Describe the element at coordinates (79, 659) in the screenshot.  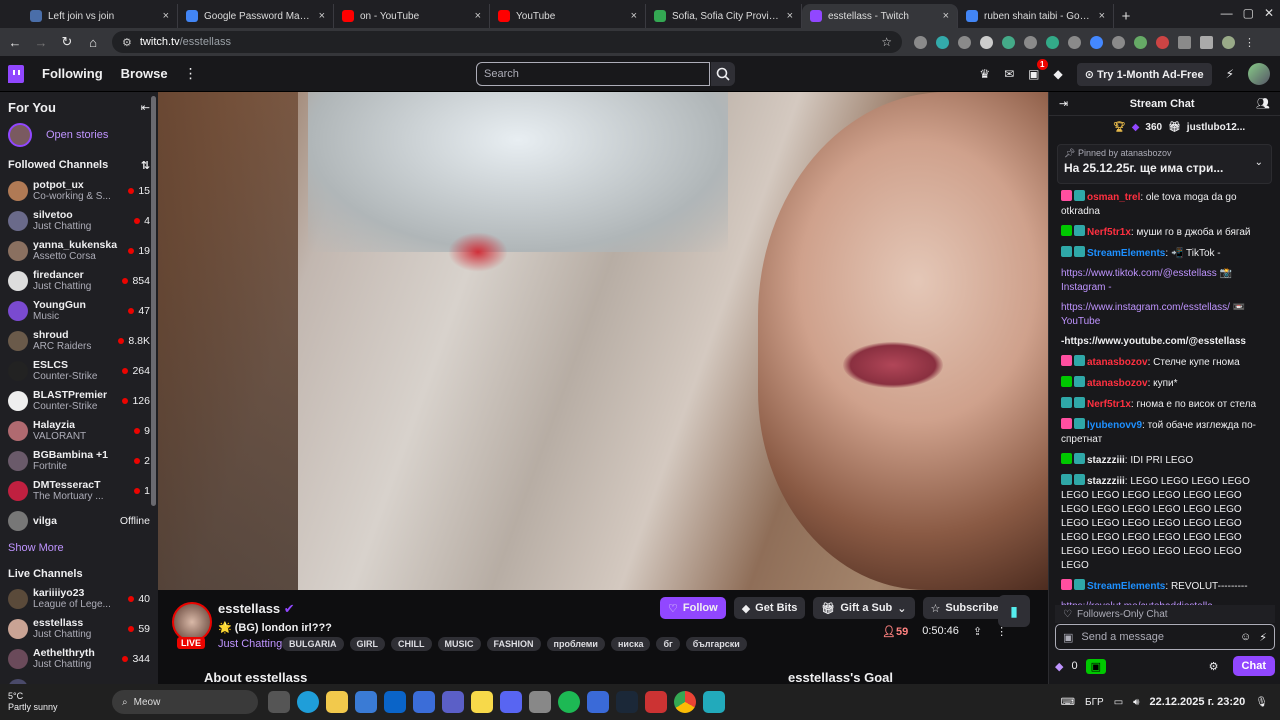
I see `sidebar-channel: Aethelthryth Just Chatting 344` at that location.